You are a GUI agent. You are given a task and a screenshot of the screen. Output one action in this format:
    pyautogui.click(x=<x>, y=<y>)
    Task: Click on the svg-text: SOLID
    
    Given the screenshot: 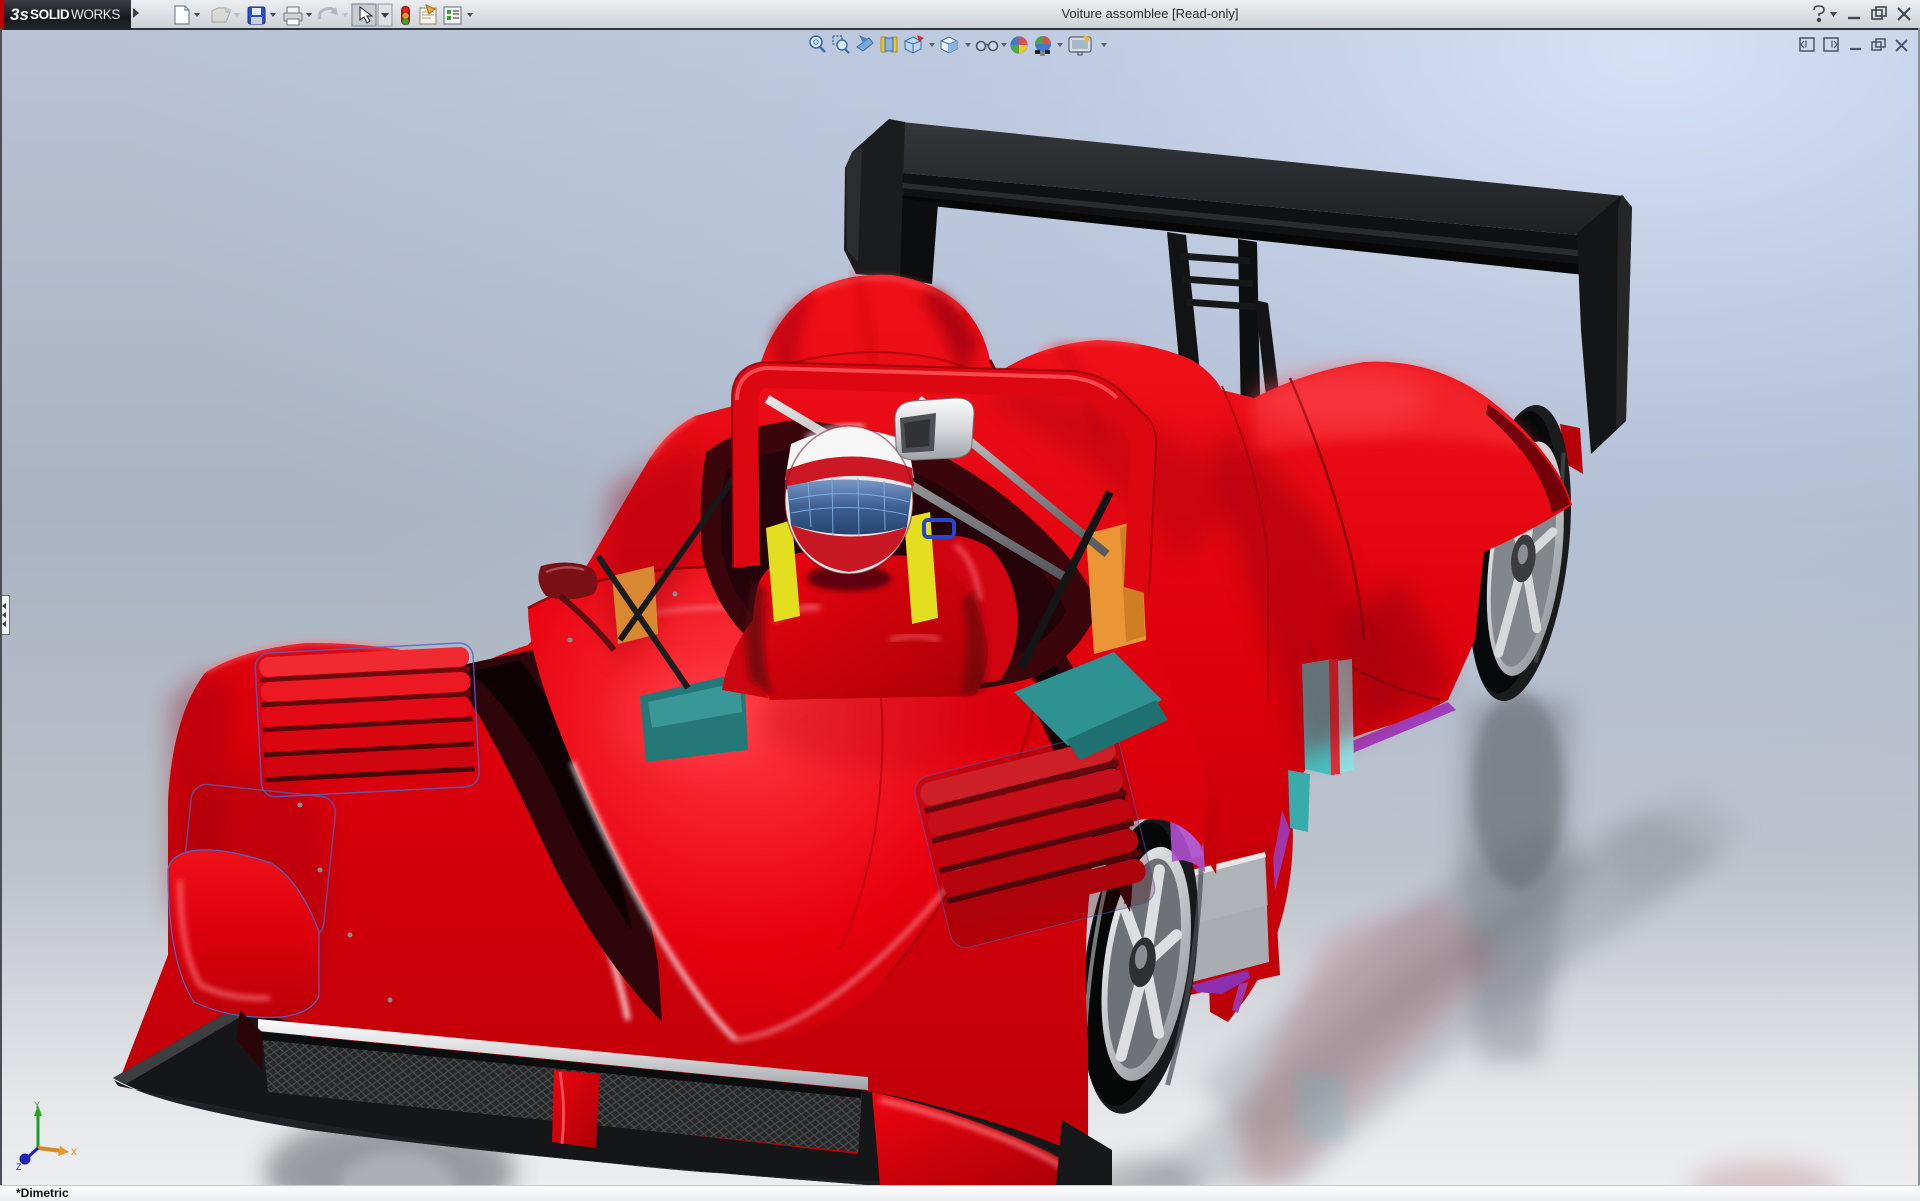 What is the action you would take?
    pyautogui.click(x=50, y=14)
    